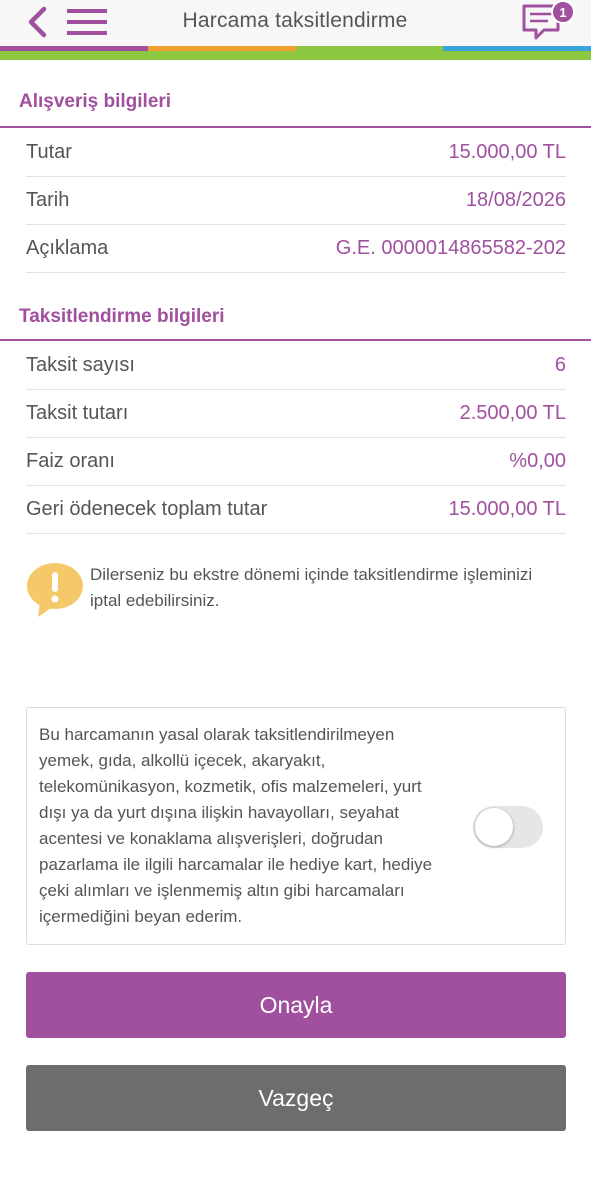  Describe the element at coordinates (48, 200) in the screenshot. I see `row-label: Tarih` at that location.